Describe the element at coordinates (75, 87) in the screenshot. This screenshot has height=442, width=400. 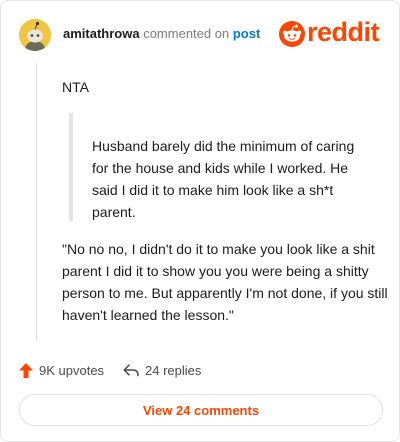
I see `comment-body: NTA` at that location.